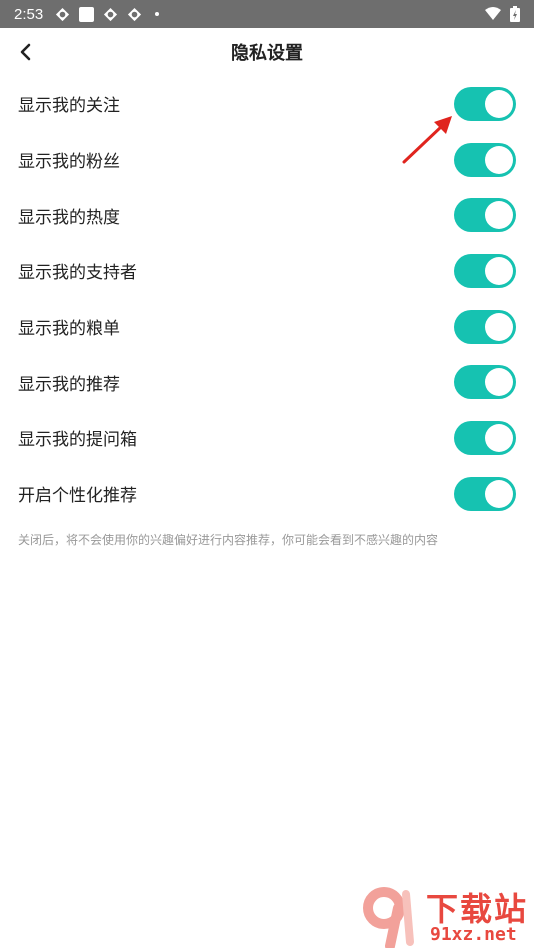  What do you see at coordinates (29, 14) in the screenshot?
I see `status-time: 2:53` at bounding box center [29, 14].